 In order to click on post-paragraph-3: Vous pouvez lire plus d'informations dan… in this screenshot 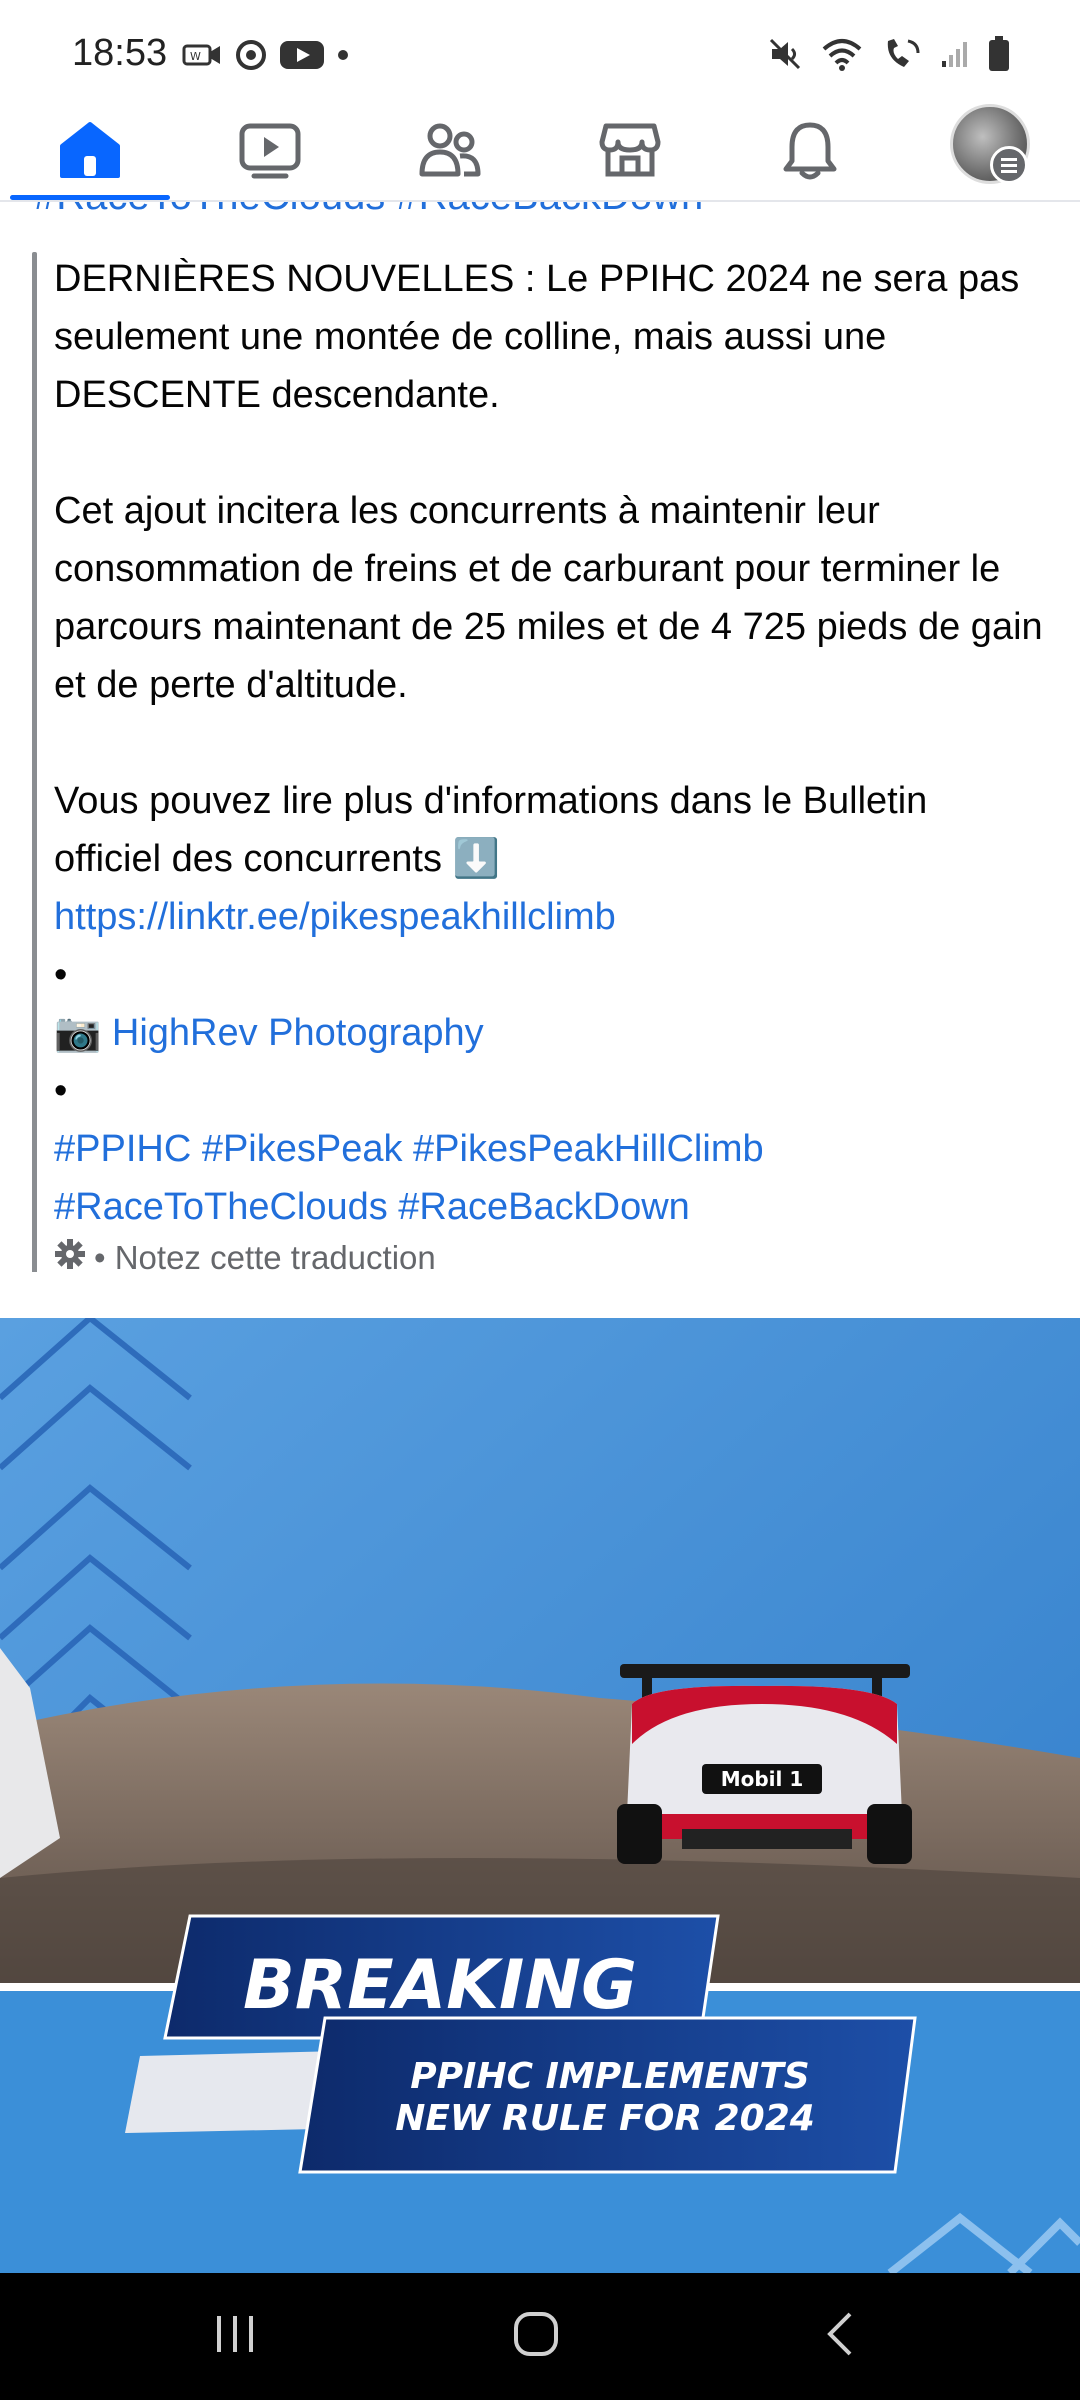, I will do `click(491, 830)`.